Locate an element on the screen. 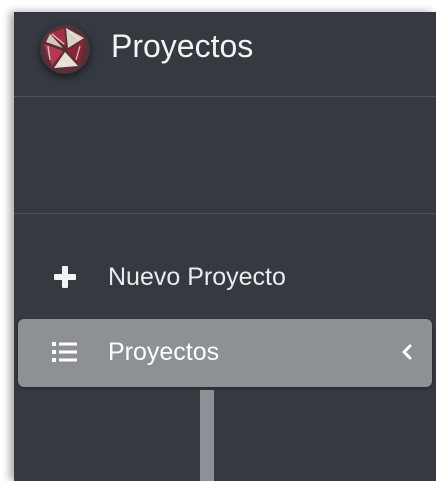  chevron-left-icon is located at coordinates (407, 352).